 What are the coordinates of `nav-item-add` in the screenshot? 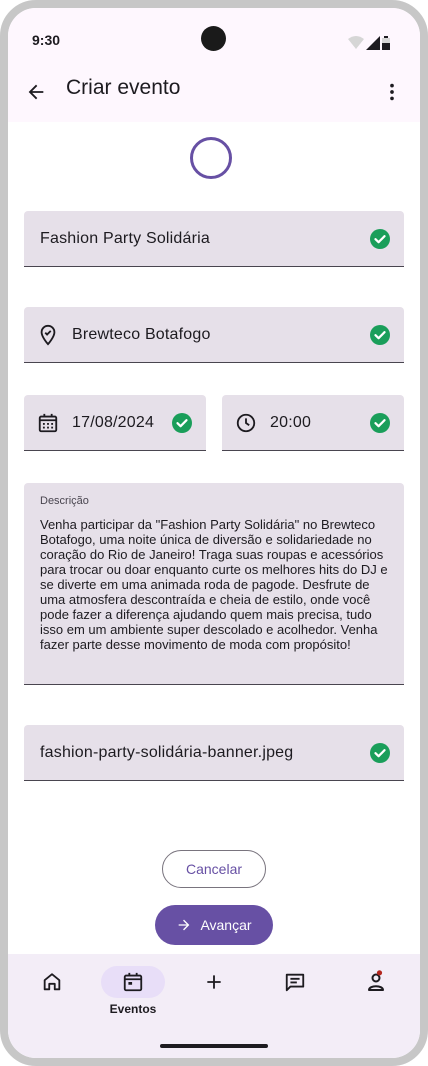 It's located at (214, 991).